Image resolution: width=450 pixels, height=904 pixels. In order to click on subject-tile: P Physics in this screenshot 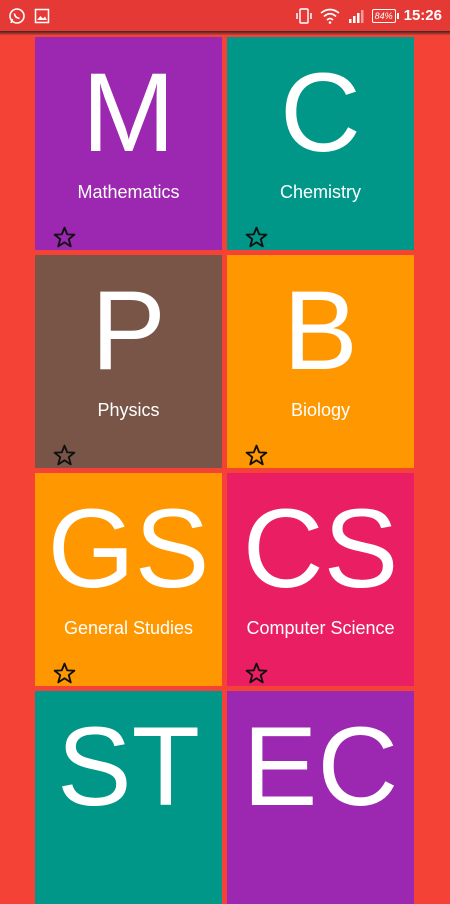, I will do `click(128, 361)`.